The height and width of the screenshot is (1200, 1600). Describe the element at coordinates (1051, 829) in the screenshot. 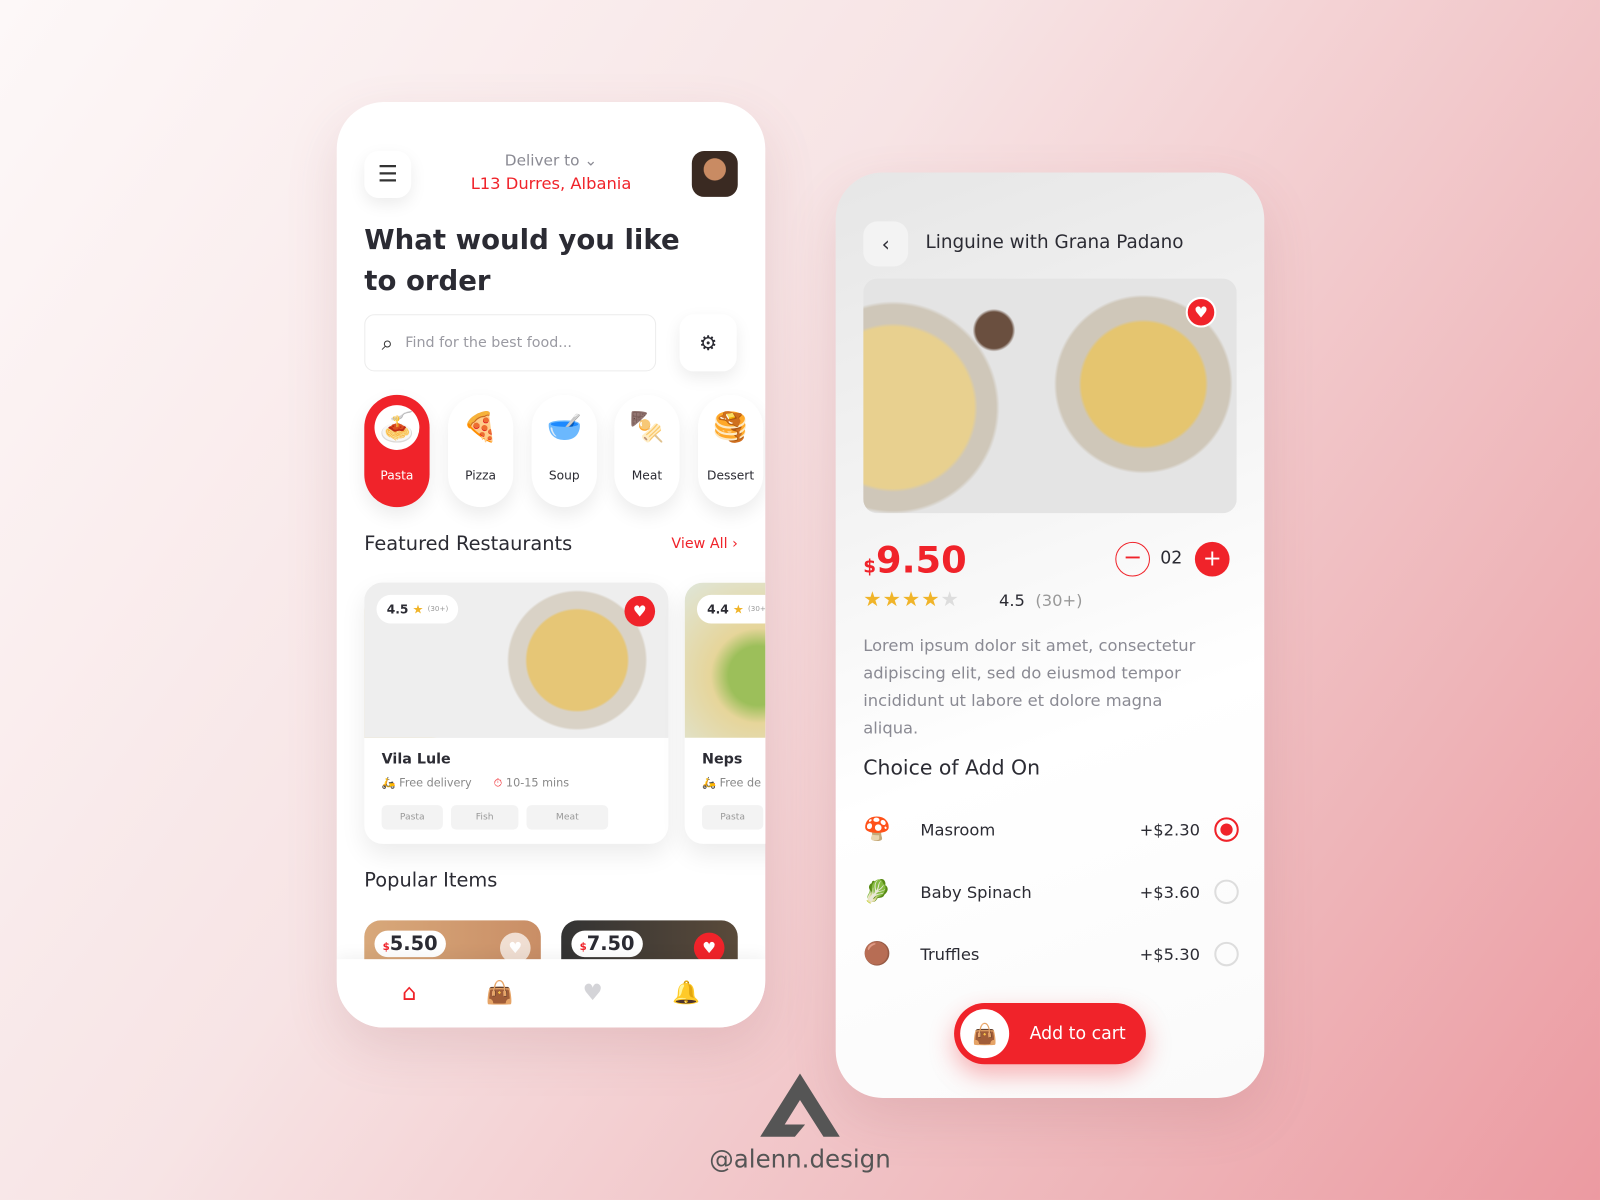

I see `addon-row: 🍄 Masroom +$2.30` at that location.